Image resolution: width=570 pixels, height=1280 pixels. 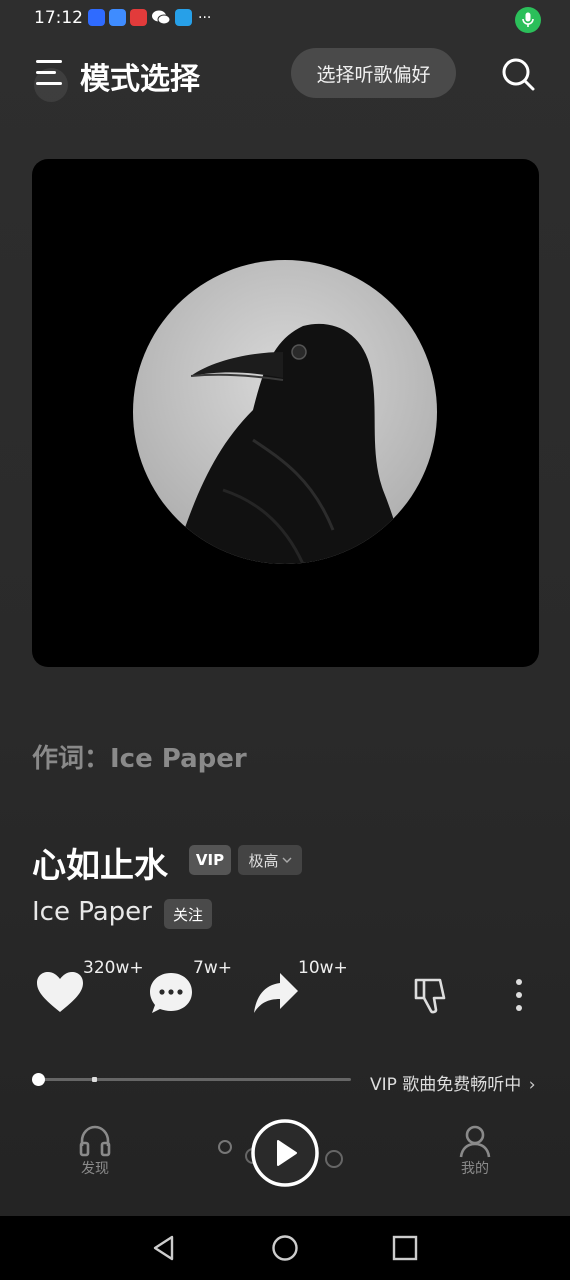 I want to click on raven-image, so click(x=285, y=412).